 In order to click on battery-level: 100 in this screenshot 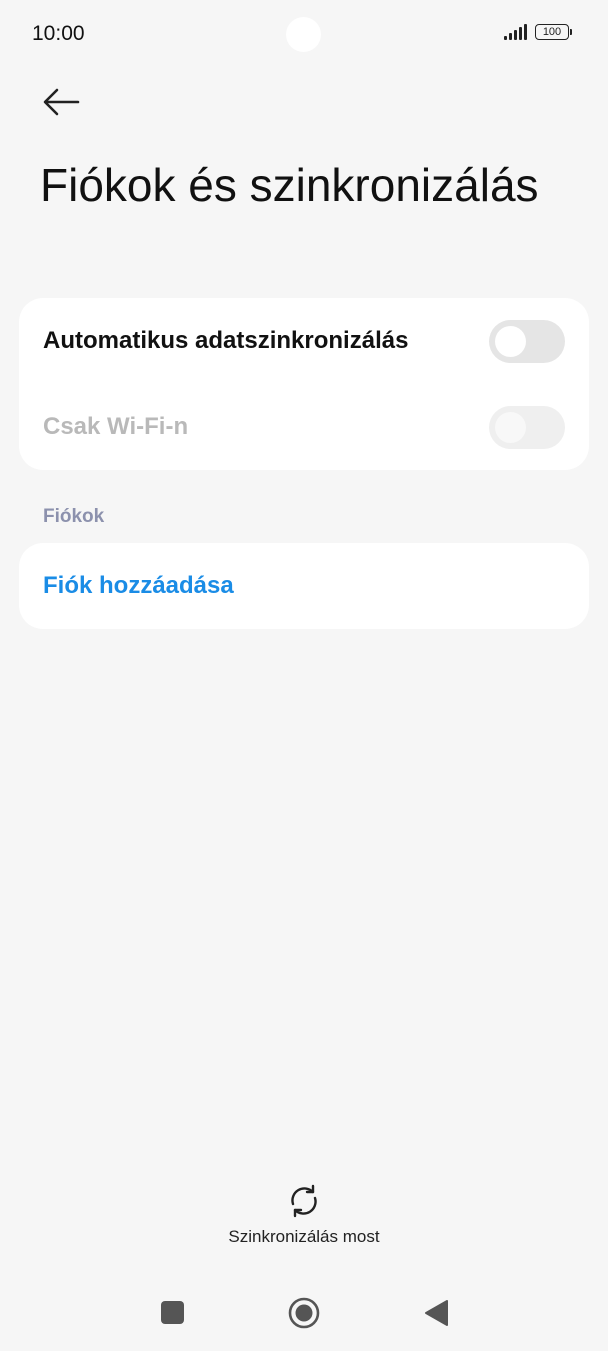, I will do `click(552, 32)`.